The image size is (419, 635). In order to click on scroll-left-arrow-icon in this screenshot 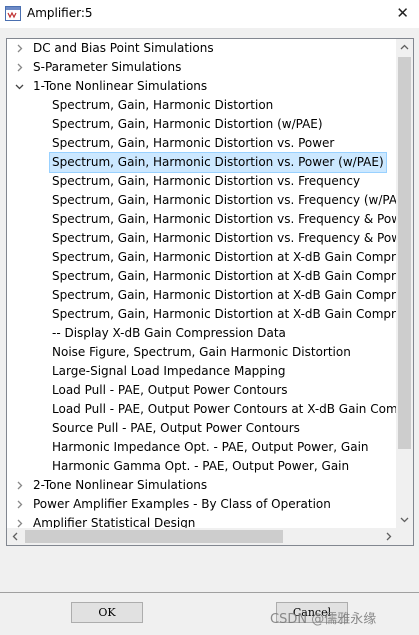, I will do `click(15, 536)`.